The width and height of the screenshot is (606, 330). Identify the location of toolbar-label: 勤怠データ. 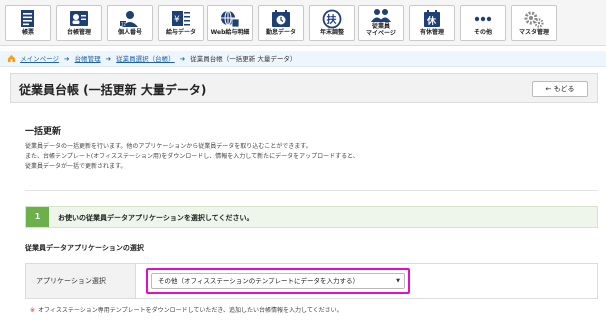
(280, 32).